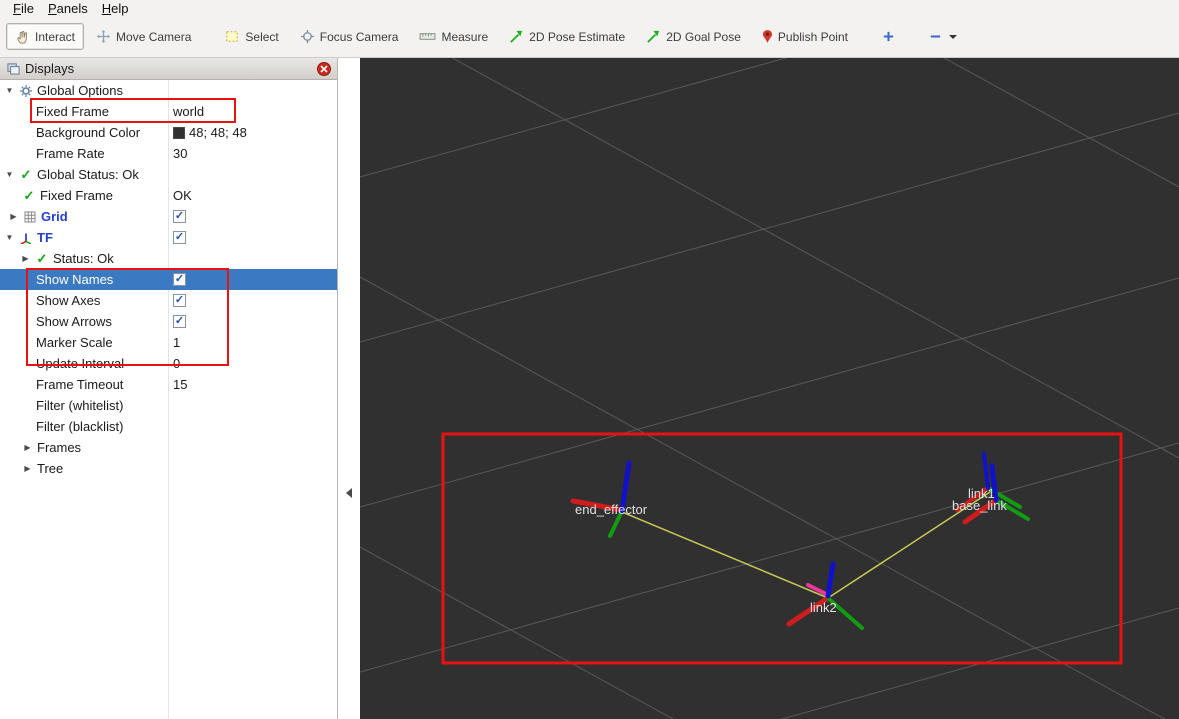 The image size is (1179, 719). I want to click on tree-row-tf: ▼ TF ✓, so click(168, 237).